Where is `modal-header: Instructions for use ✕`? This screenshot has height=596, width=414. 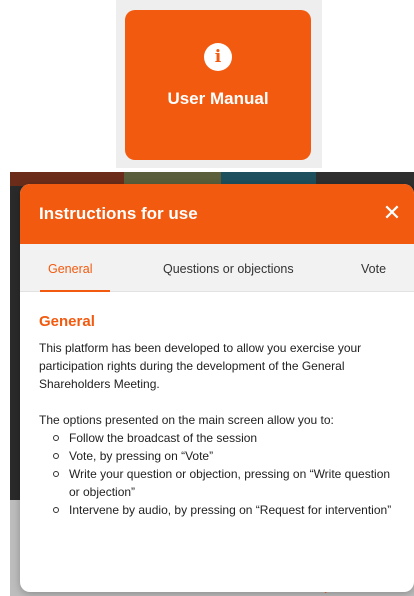 modal-header: Instructions for use ✕ is located at coordinates (217, 214).